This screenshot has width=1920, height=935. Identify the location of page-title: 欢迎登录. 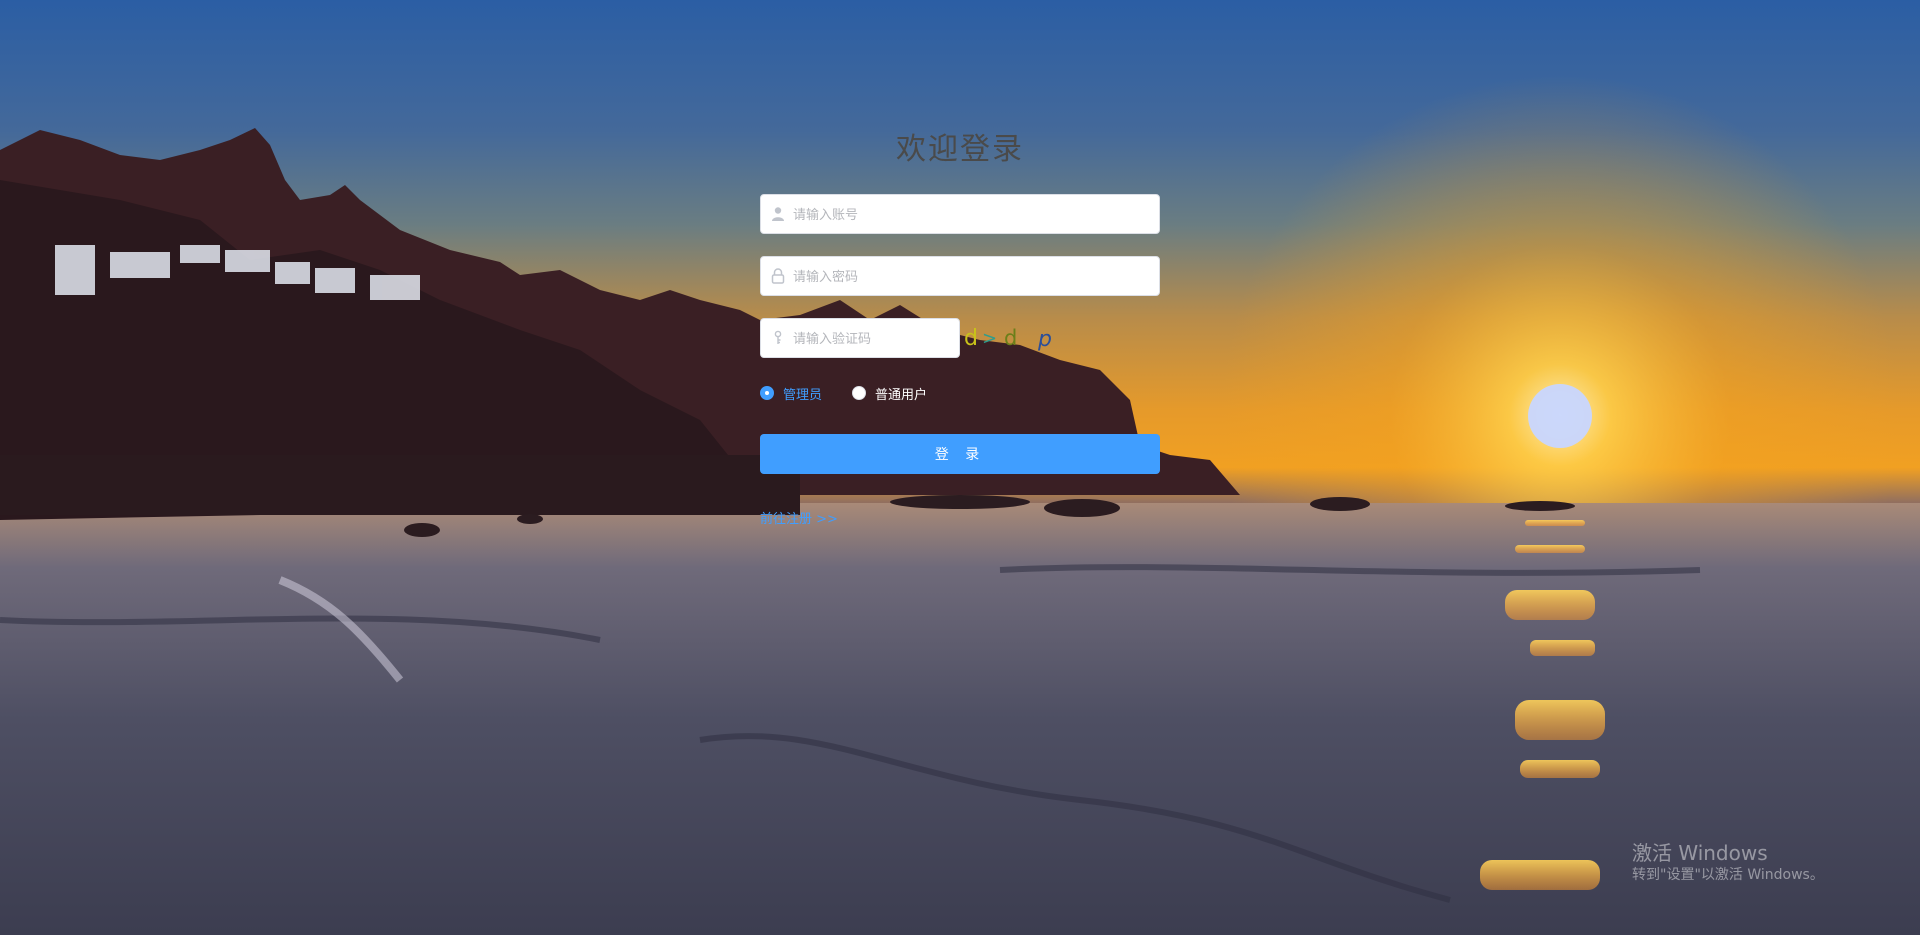
(960, 149).